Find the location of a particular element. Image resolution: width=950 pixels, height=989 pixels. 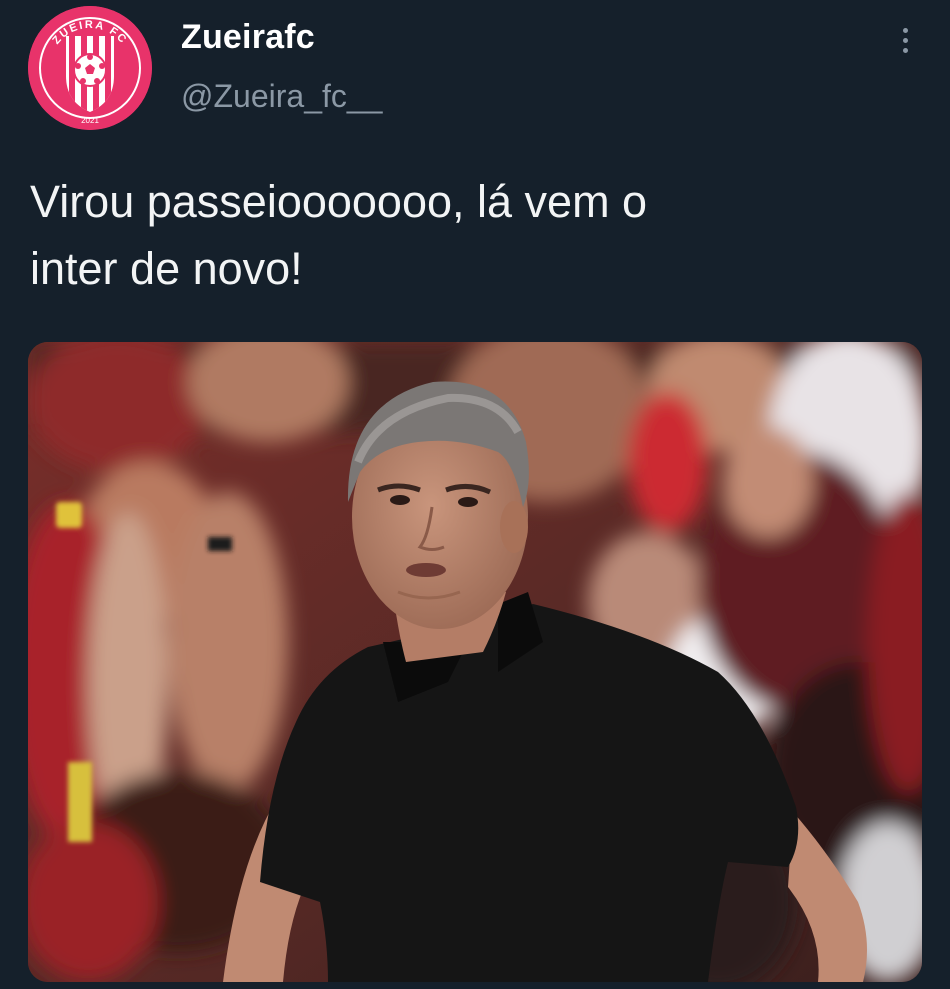

handle: @Zueira_fc__ is located at coordinates (281, 96).